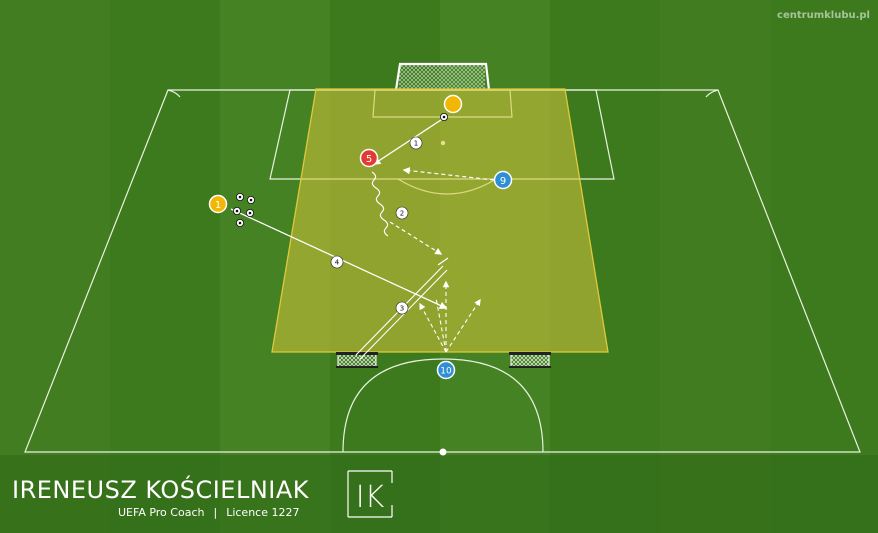 The width and height of the screenshot is (878, 533). Describe the element at coordinates (443, 452) in the screenshot. I see `center-spot` at that location.